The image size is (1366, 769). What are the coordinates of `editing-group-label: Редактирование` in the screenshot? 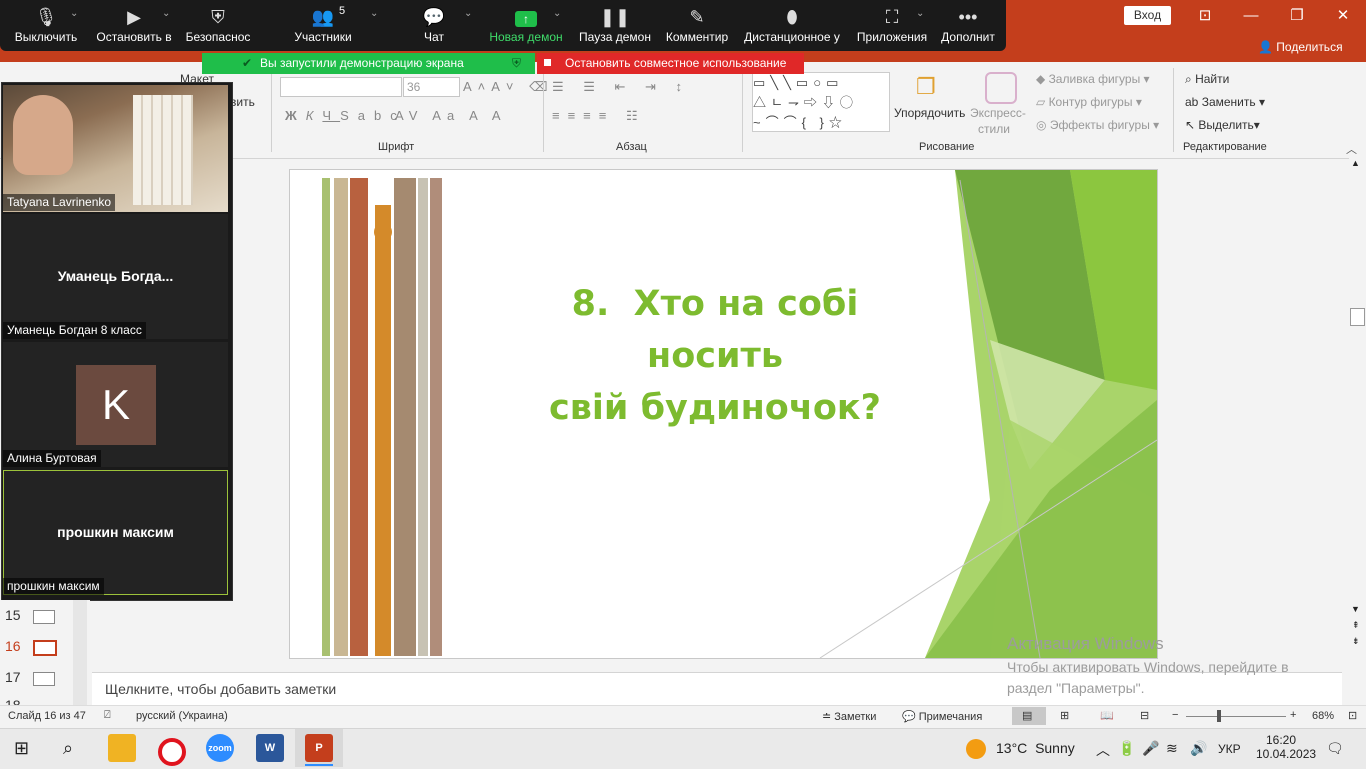 It's located at (1225, 147).